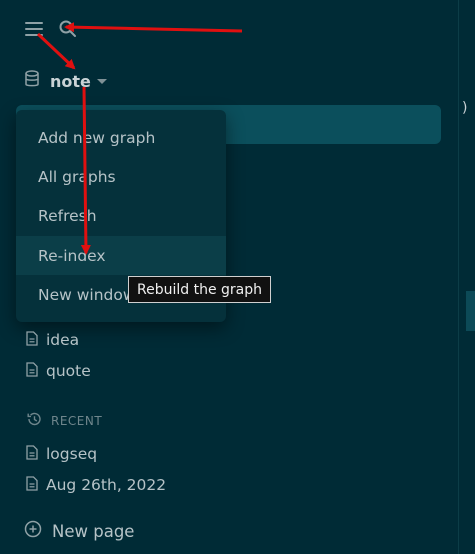 The height and width of the screenshot is (554, 475). Describe the element at coordinates (68, 371) in the screenshot. I see `favorite-item-label: quote` at that location.